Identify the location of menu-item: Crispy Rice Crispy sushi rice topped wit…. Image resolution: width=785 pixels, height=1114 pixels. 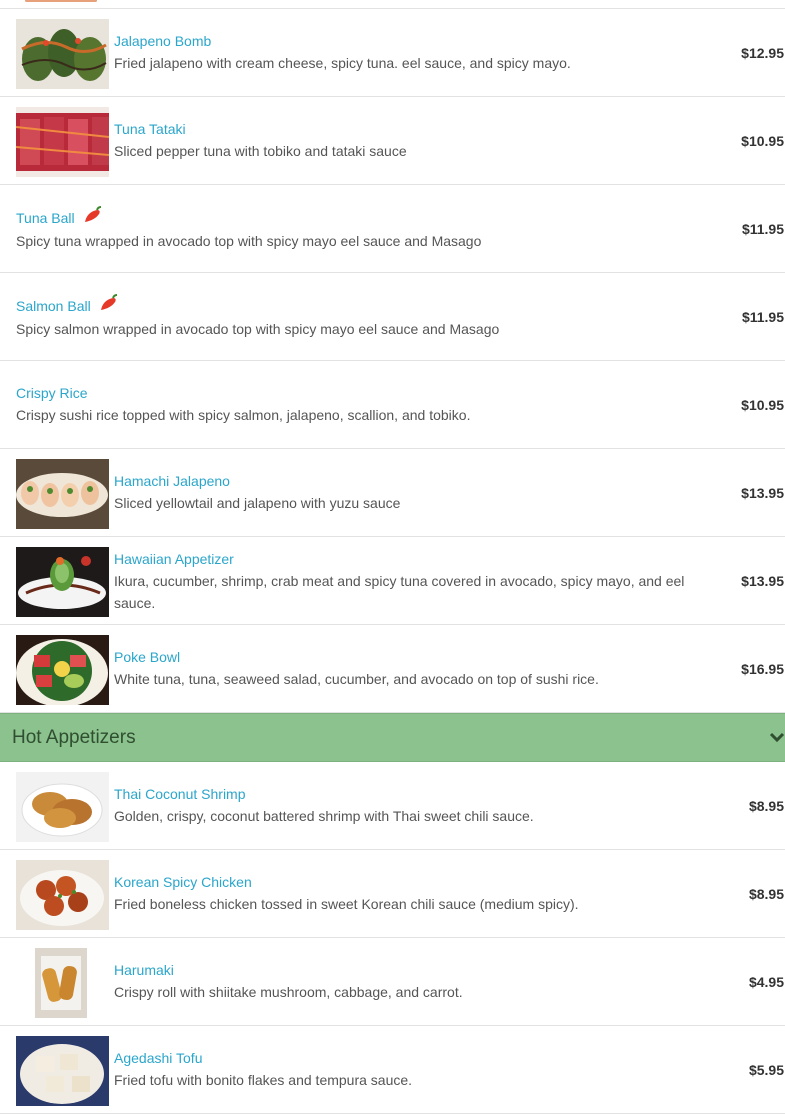
(392, 405).